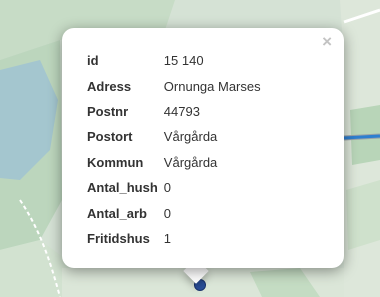 This screenshot has width=380, height=297. Describe the element at coordinates (108, 111) in the screenshot. I see `attribute-key: Postnr` at that location.